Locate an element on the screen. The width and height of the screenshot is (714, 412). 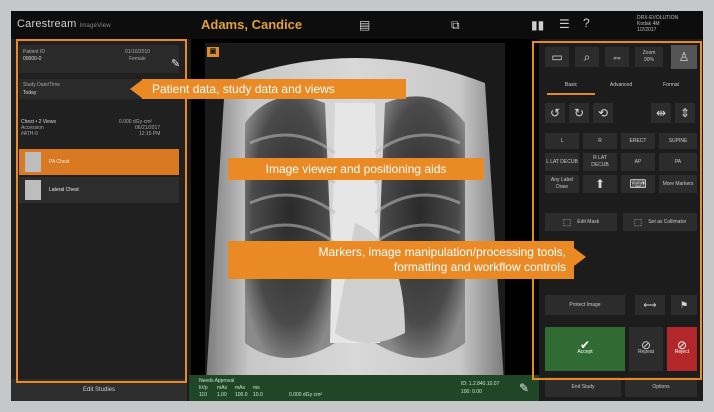
app-brand: Carestream ImageView is located at coordinates (64, 24).